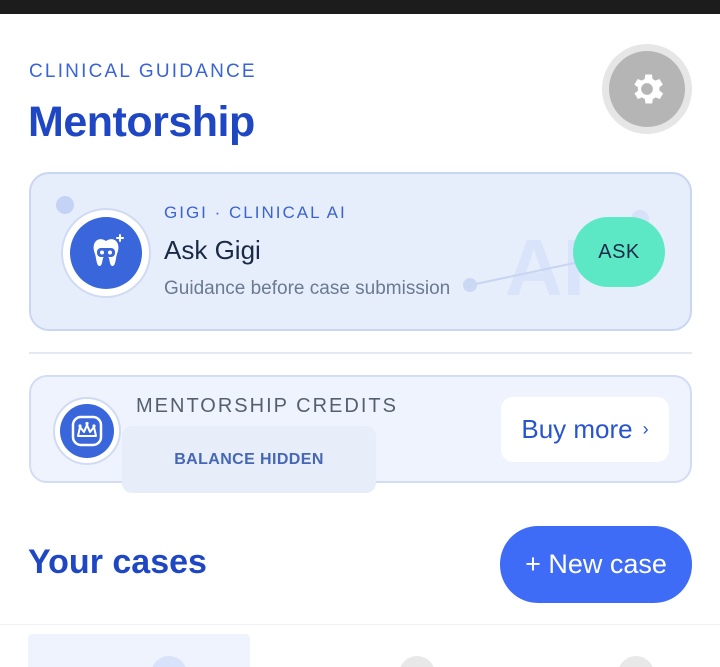  What do you see at coordinates (117, 562) in the screenshot?
I see `your-cases-title: Your cases` at bounding box center [117, 562].